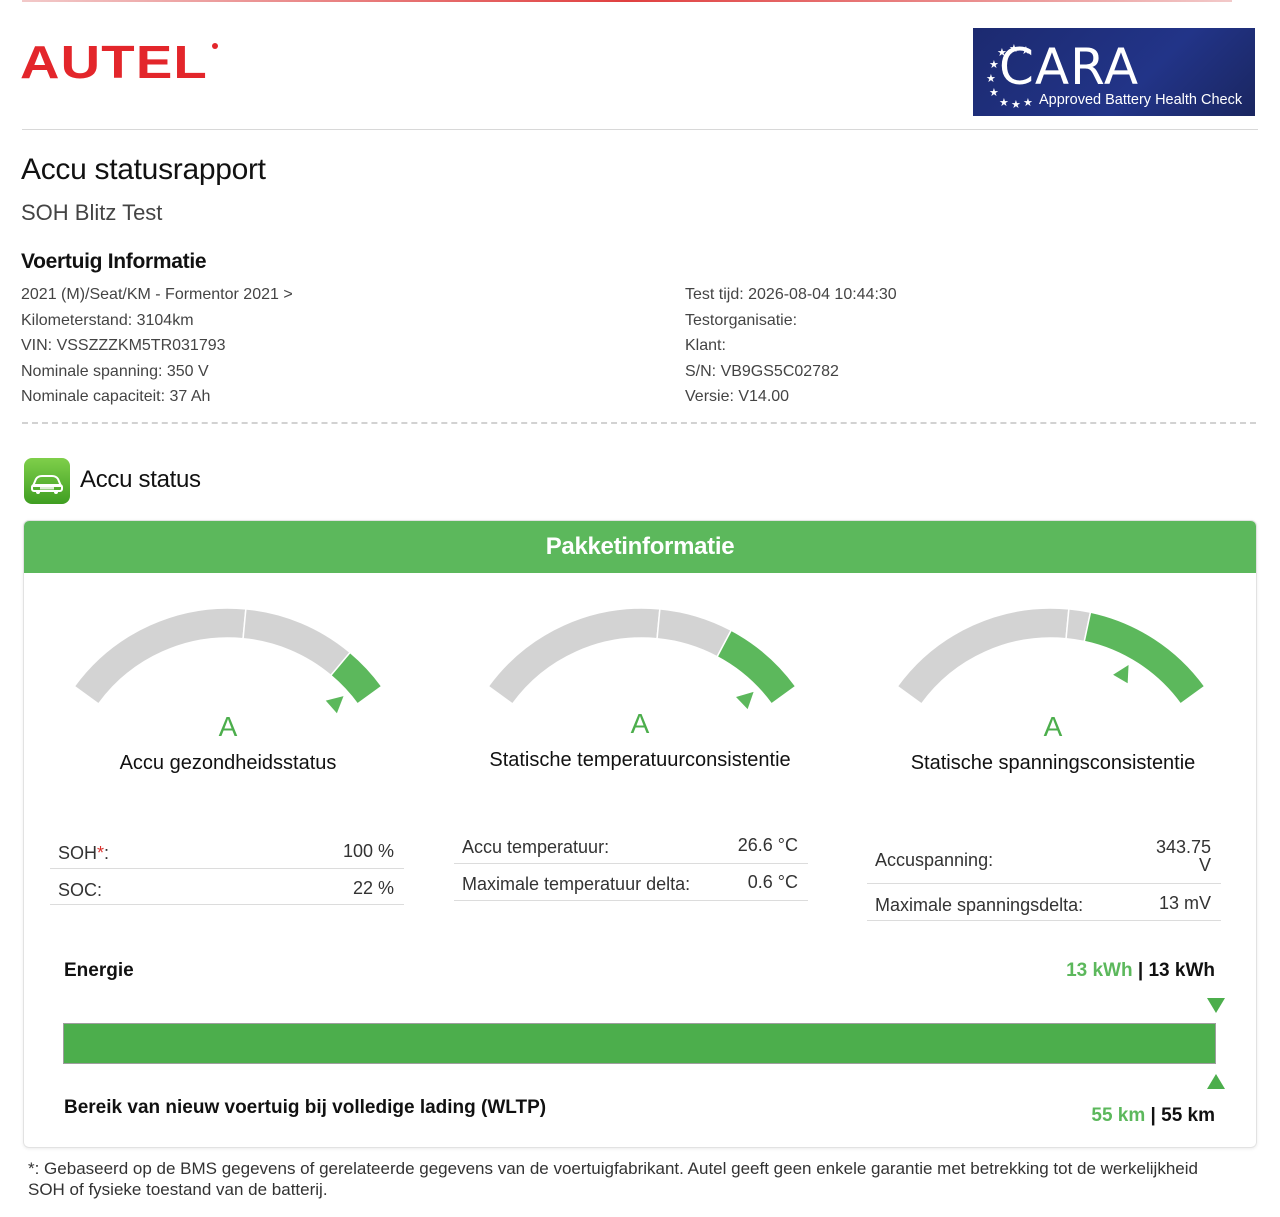  Describe the element at coordinates (934, 860) in the screenshot. I see `battery-voltage-label: Accuspanning:` at that location.